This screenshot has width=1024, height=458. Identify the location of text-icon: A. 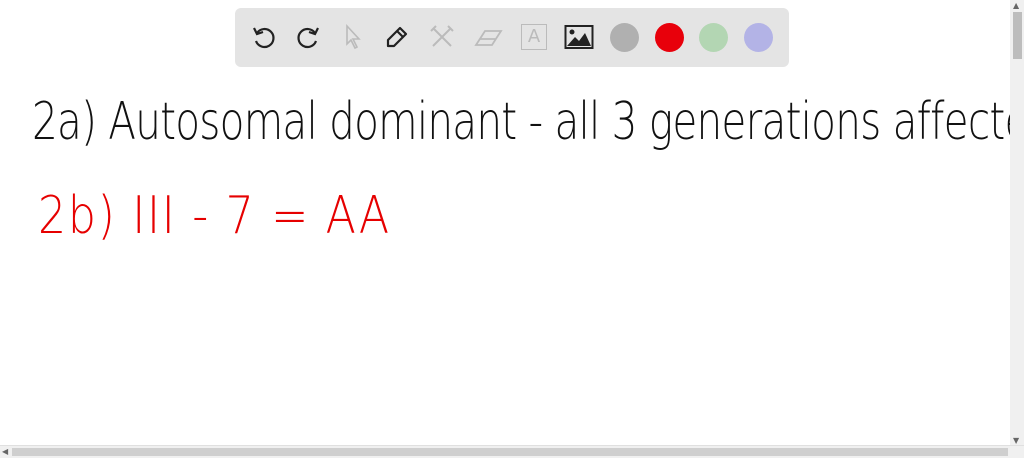
(534, 37).